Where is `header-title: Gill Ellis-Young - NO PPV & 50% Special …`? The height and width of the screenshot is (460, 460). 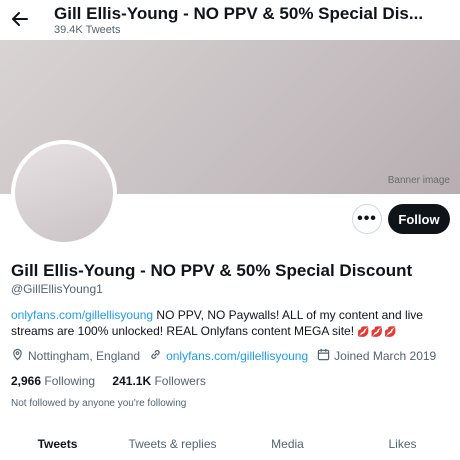
header-title: Gill Ellis-Young - NO PPV & 50% Special … is located at coordinates (239, 13).